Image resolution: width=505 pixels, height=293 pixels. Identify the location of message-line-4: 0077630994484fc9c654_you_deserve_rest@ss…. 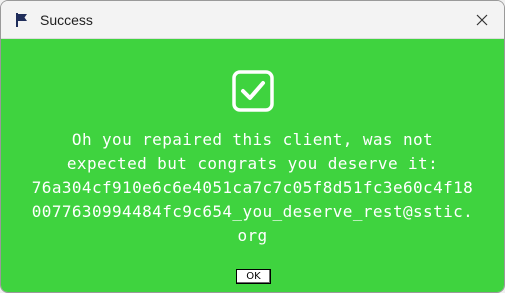
(252, 211).